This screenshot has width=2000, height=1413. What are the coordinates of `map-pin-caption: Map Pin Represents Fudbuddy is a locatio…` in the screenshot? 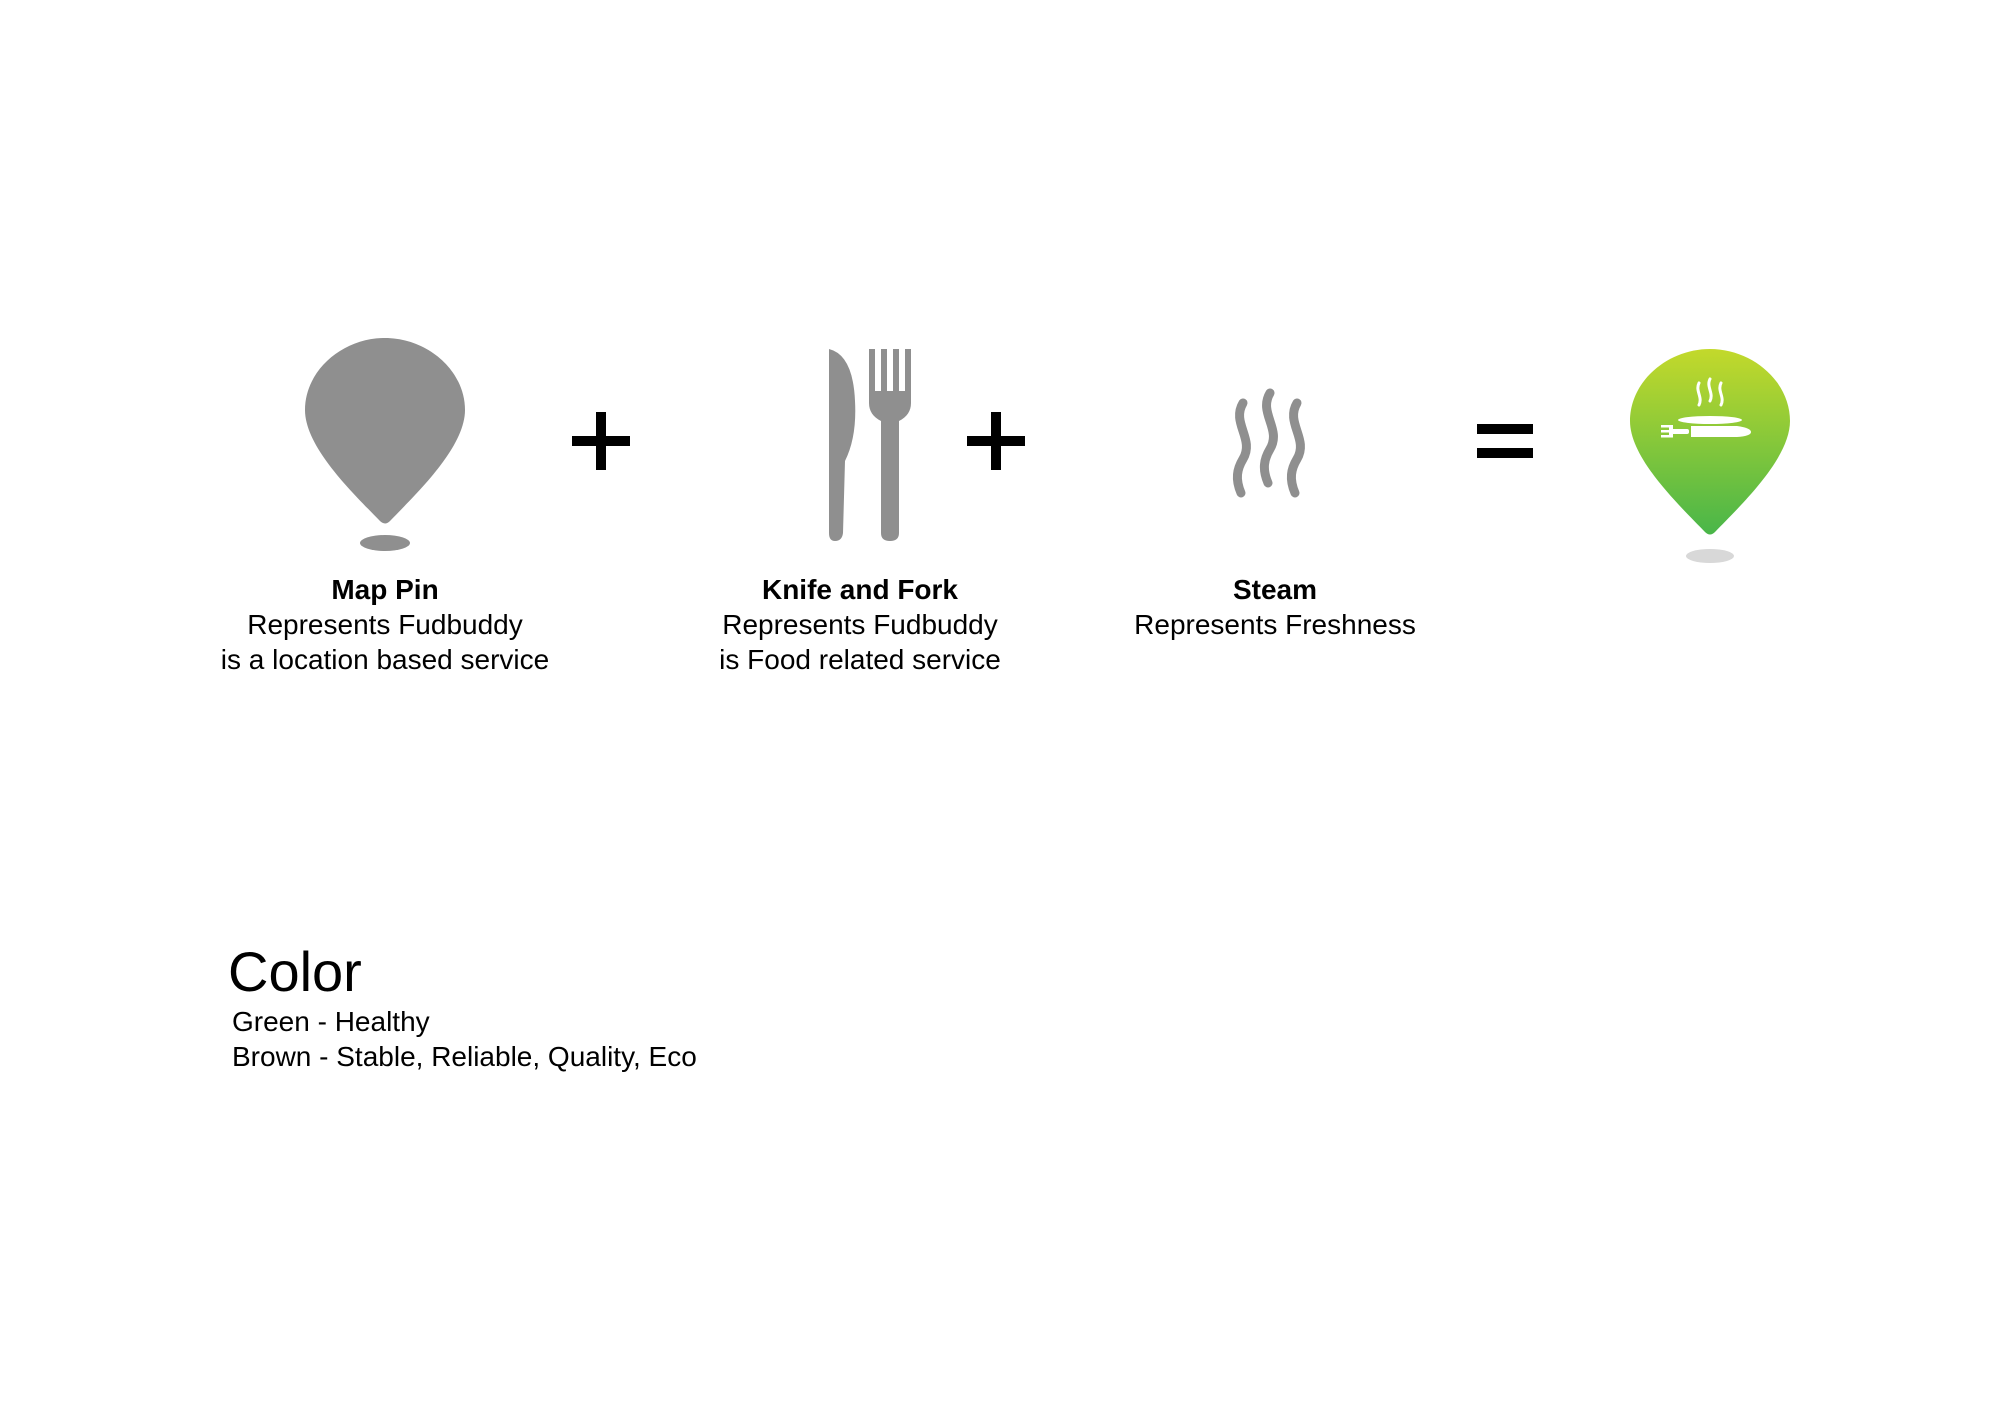 It's located at (385, 624).